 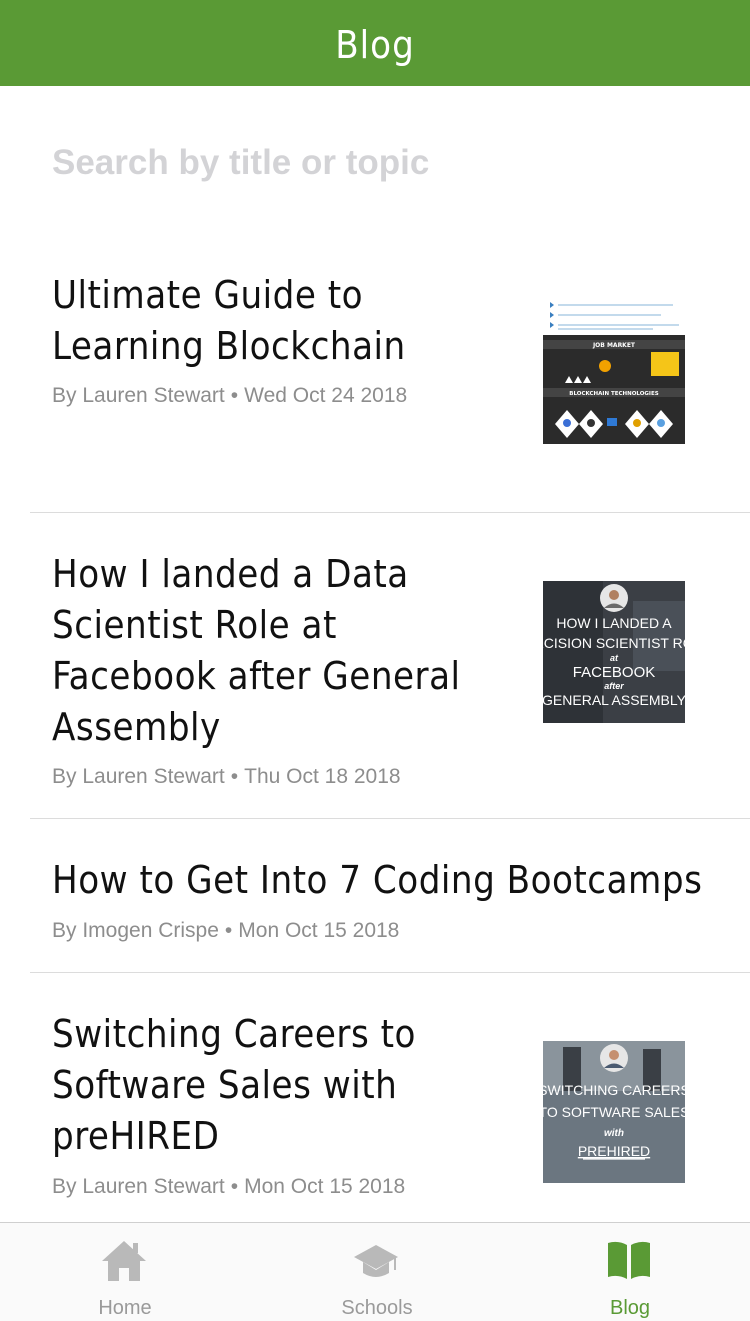 What do you see at coordinates (614, 1133) in the screenshot?
I see `thumb-line: with` at bounding box center [614, 1133].